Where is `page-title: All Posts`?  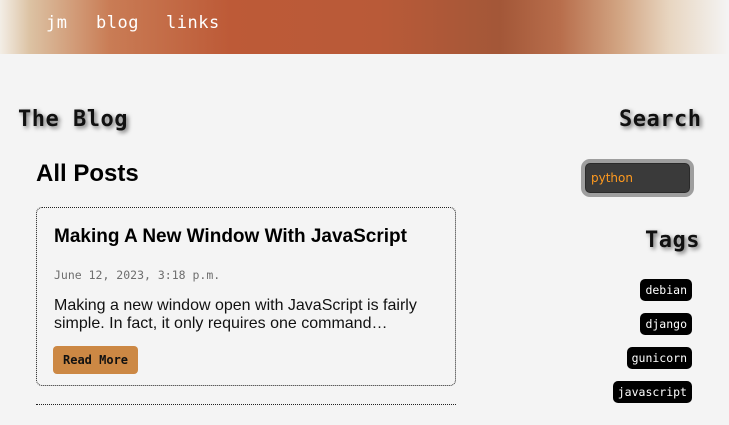
page-title: All Posts is located at coordinates (87, 173).